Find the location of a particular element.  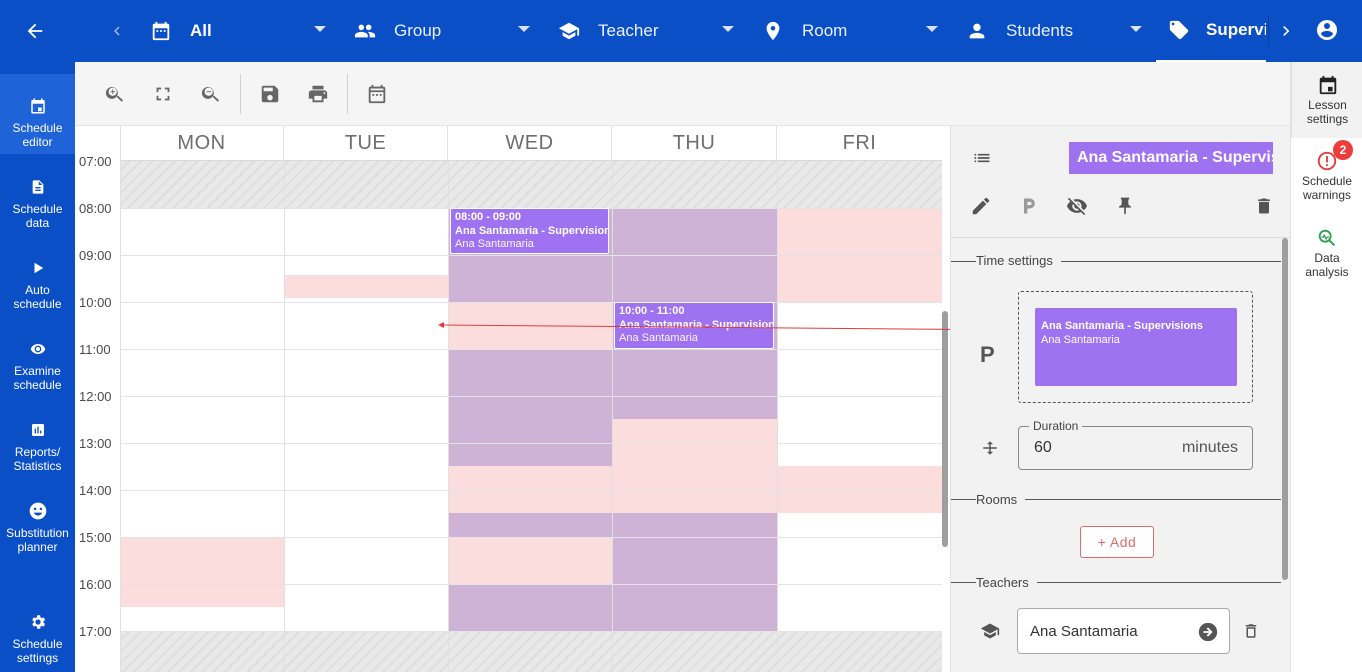

zoom-out-button is located at coordinates (211, 94).